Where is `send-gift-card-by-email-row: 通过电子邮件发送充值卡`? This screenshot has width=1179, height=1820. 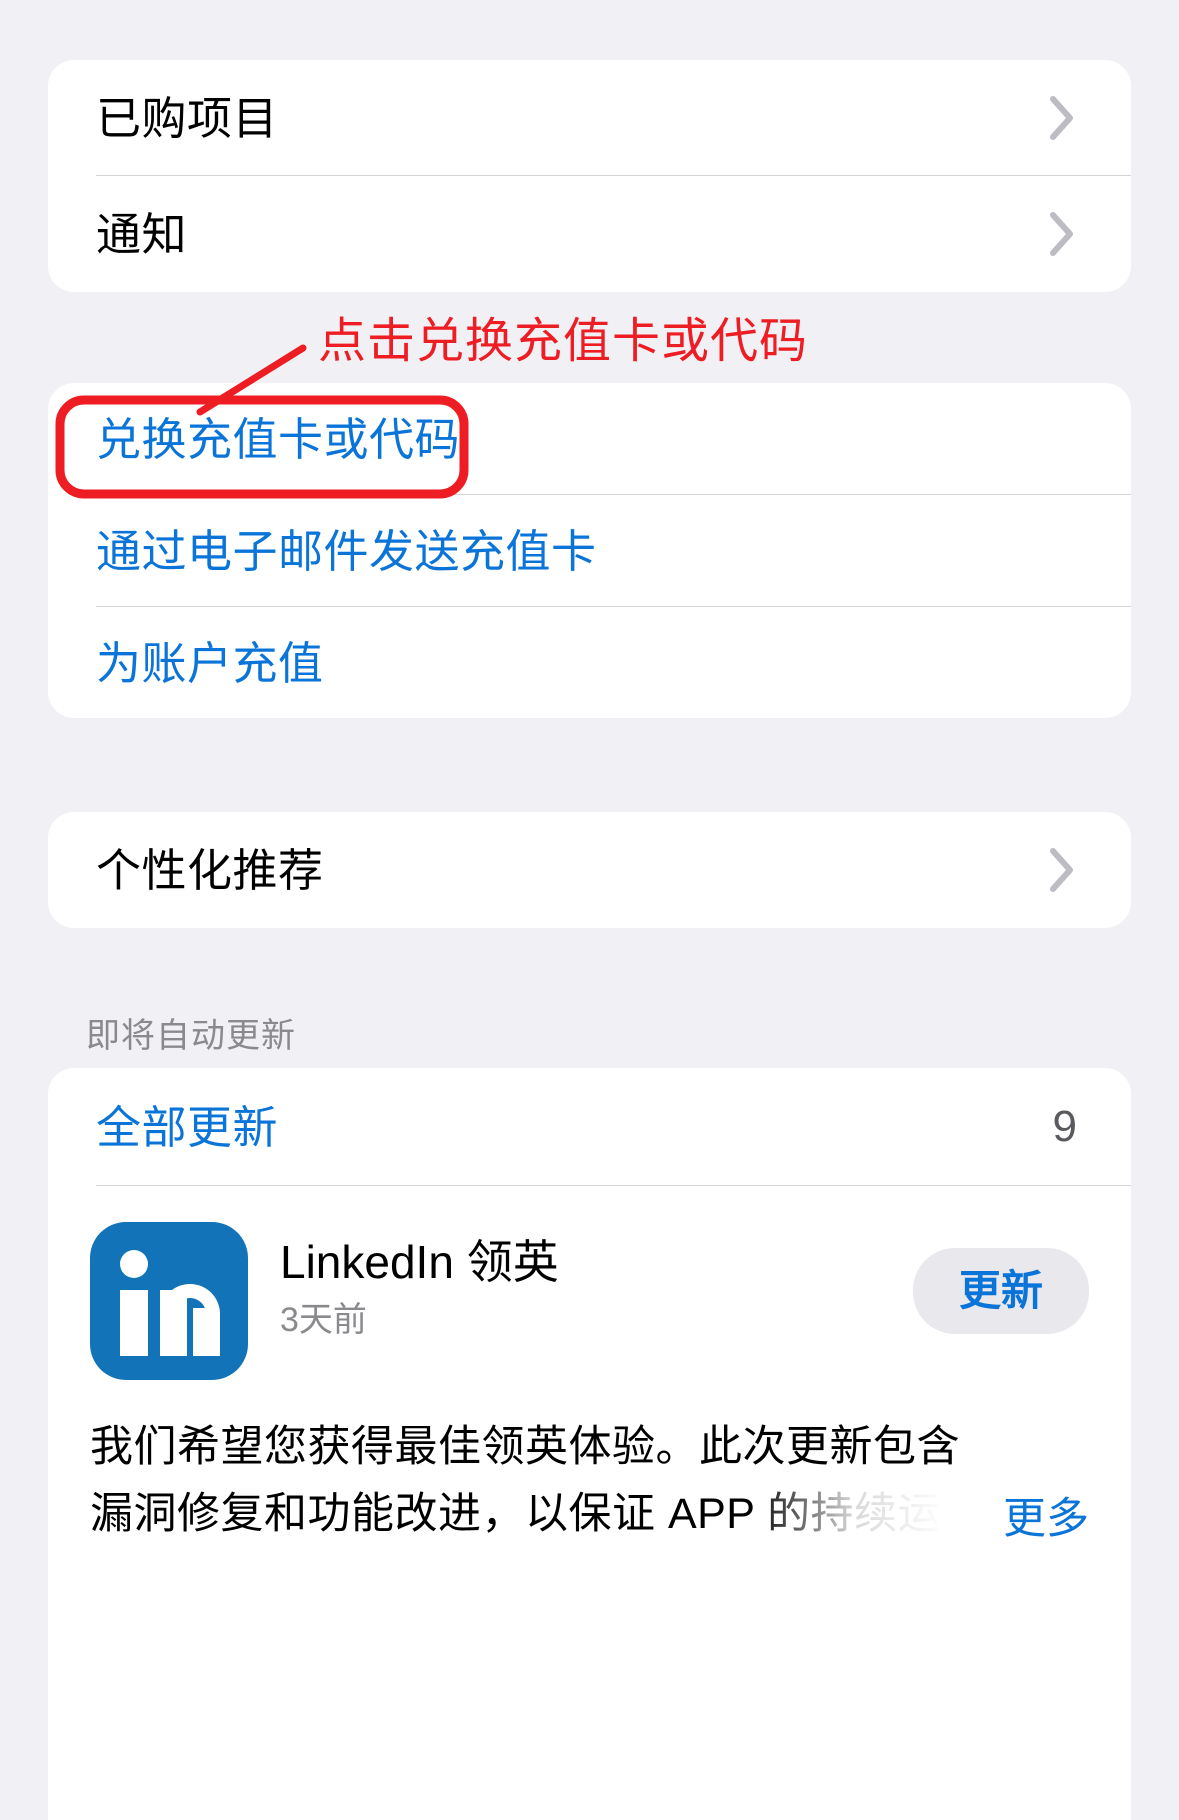
send-gift-card-by-email-row: 通过电子邮件发送充值卡 is located at coordinates (589, 551).